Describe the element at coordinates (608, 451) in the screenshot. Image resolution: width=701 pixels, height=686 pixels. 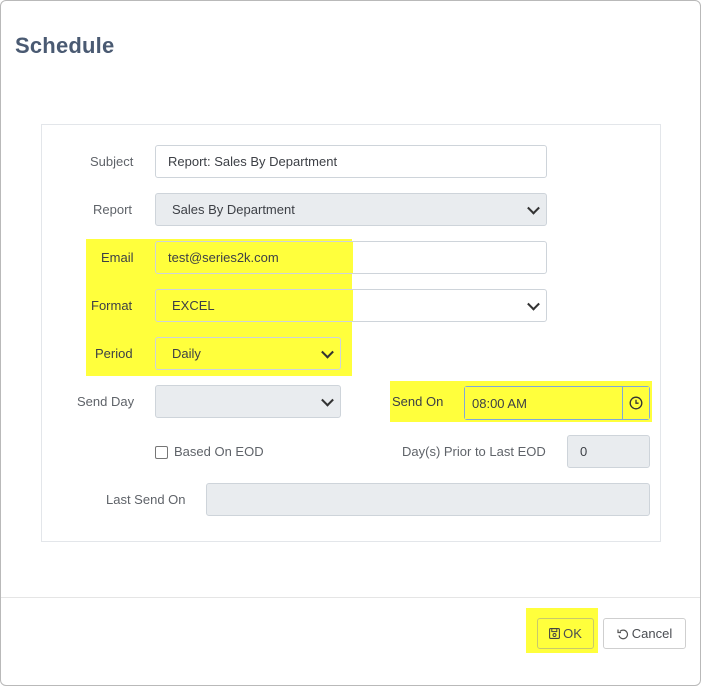
I see `days-prior-input: 0` at that location.